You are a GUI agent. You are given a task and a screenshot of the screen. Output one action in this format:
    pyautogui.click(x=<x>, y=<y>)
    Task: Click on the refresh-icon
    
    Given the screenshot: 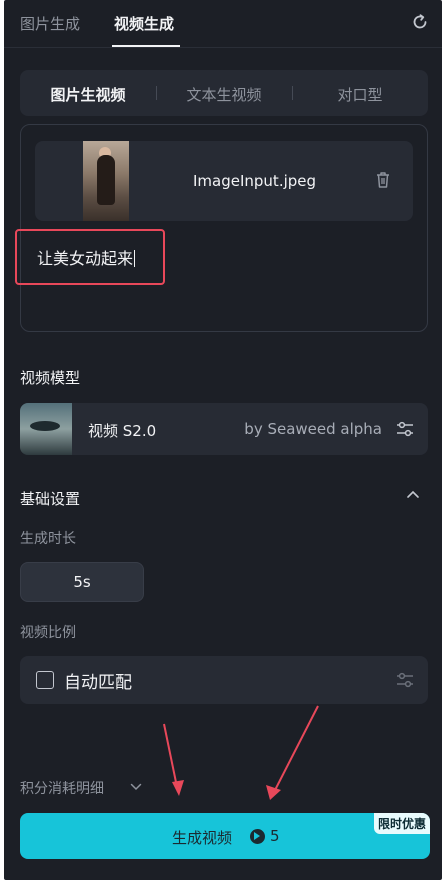 What is the action you would take?
    pyautogui.click(x=420, y=22)
    